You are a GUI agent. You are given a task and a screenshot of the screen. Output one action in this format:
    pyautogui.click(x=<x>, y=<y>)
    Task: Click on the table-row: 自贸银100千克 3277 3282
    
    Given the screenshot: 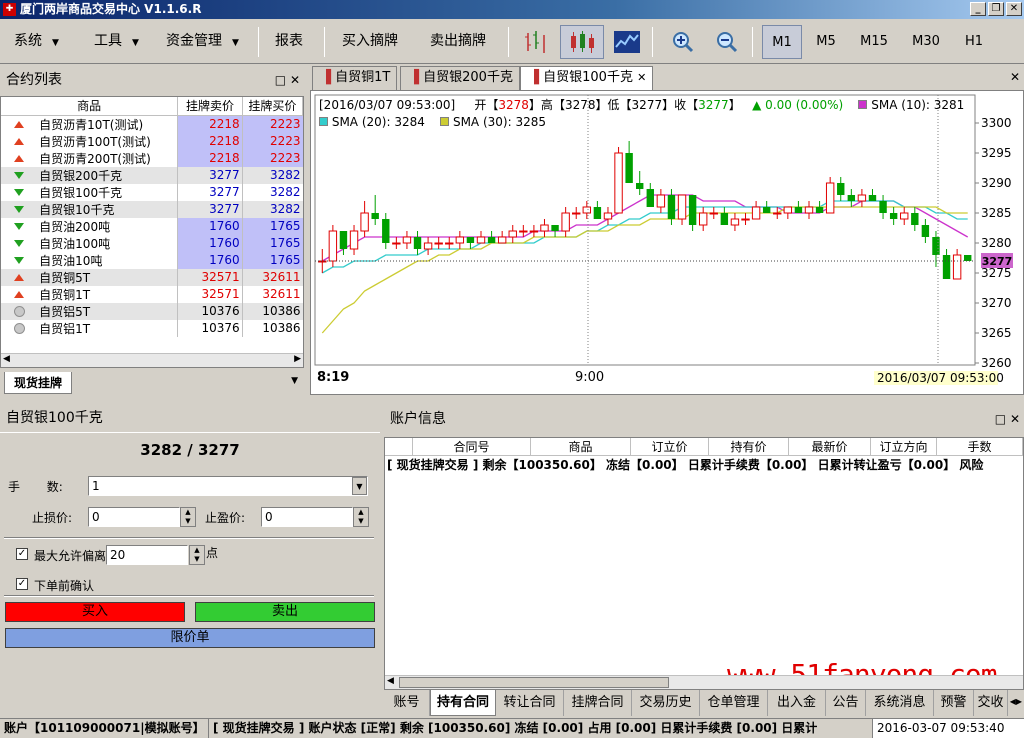 What is the action you would take?
    pyautogui.click(x=152, y=192)
    